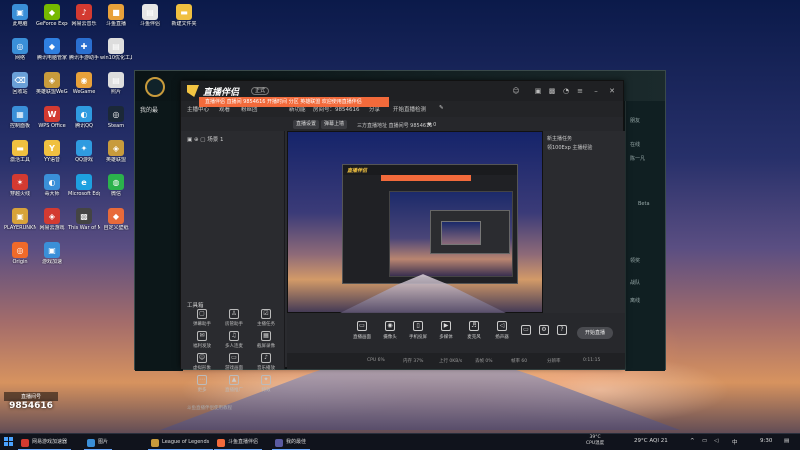 This screenshot has height=450, width=800. What do you see at coordinates (181, 442) in the screenshot?
I see `taskbar-app: League of Legends` at bounding box center [181, 442].